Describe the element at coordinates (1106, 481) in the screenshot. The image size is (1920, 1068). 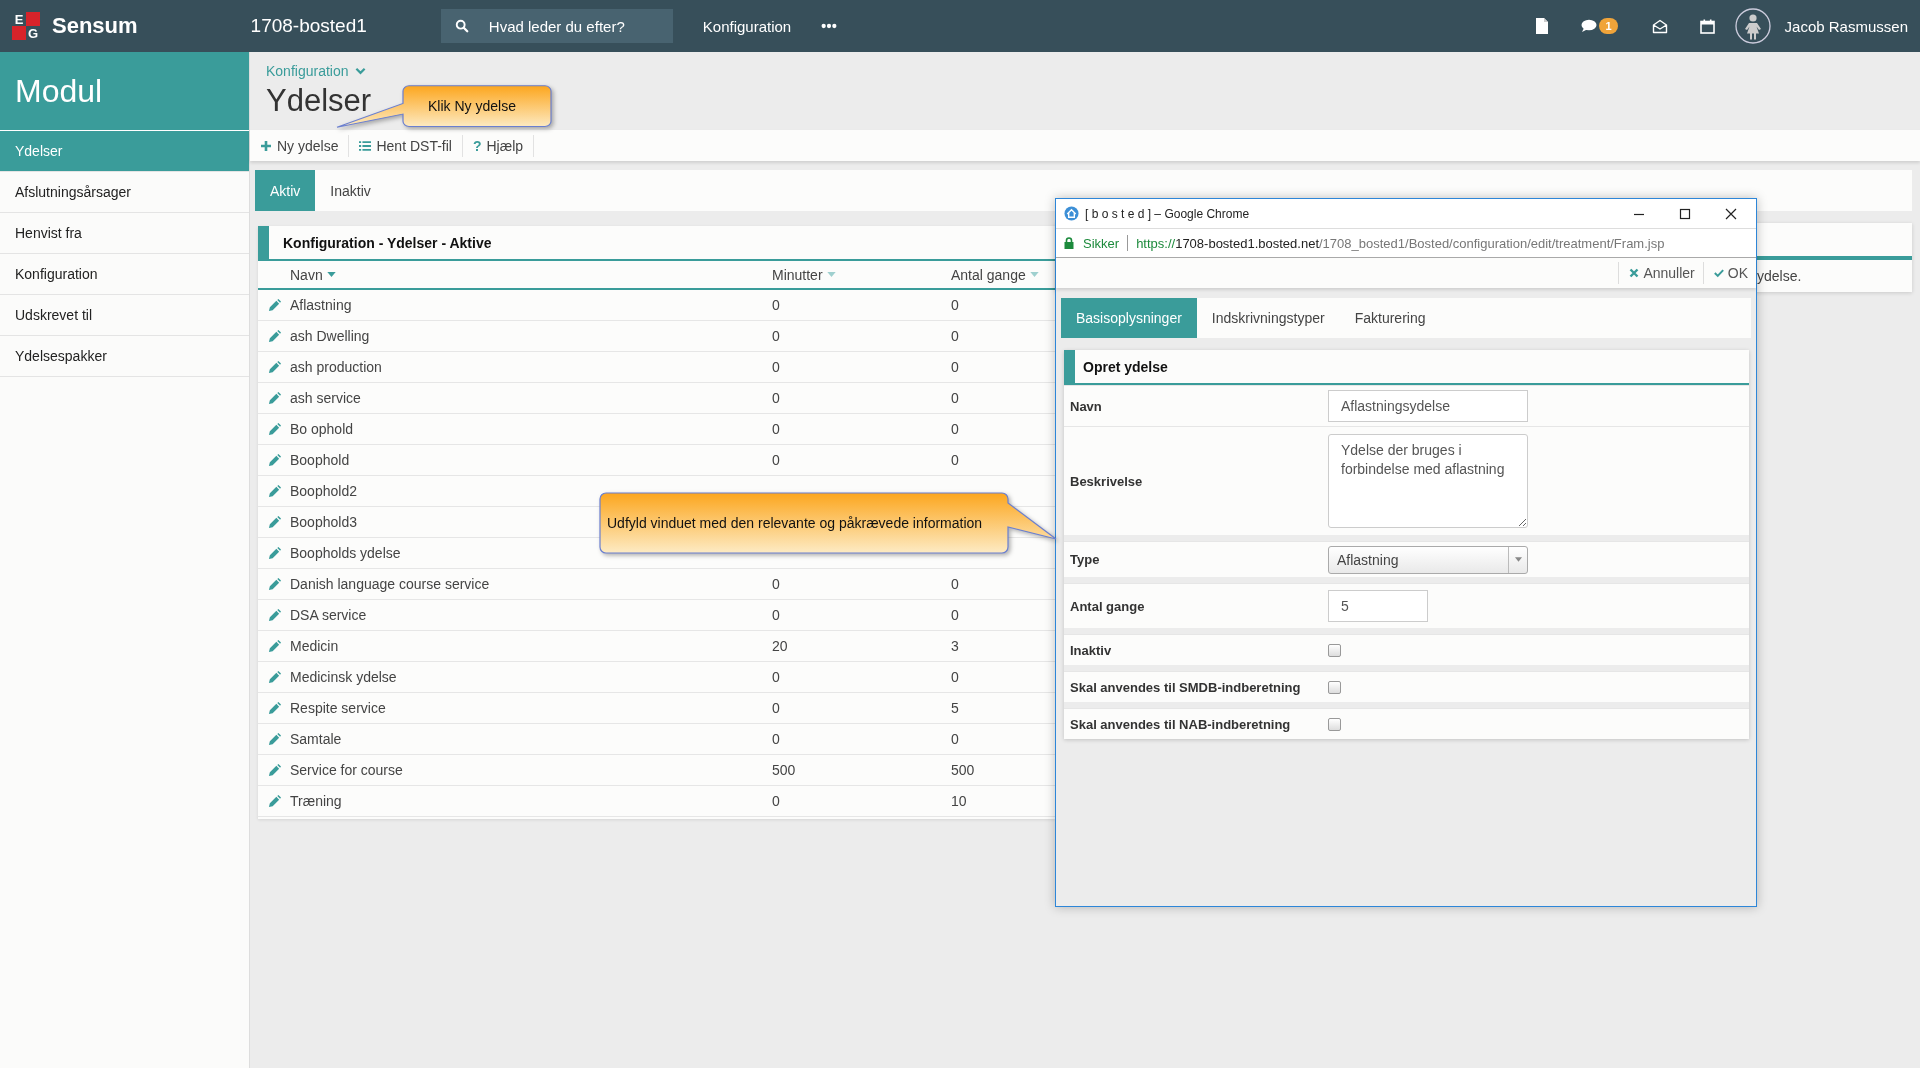
I see `field-label: Beskrivelse` at that location.